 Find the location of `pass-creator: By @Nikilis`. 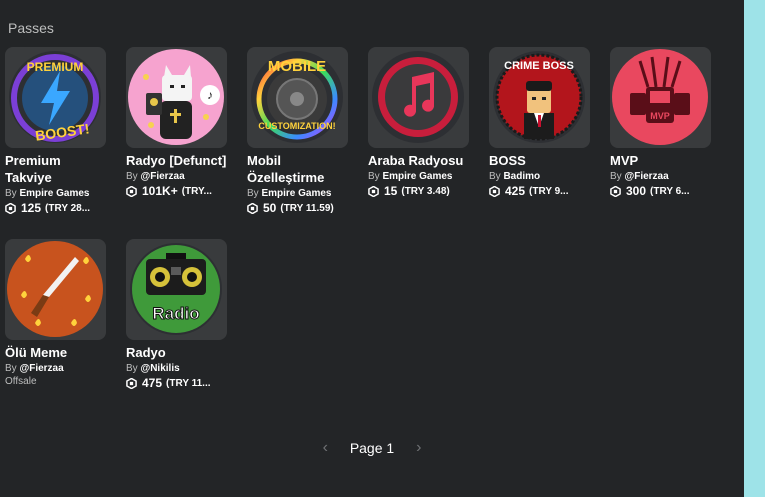

pass-creator: By @Nikilis is located at coordinates (153, 368).